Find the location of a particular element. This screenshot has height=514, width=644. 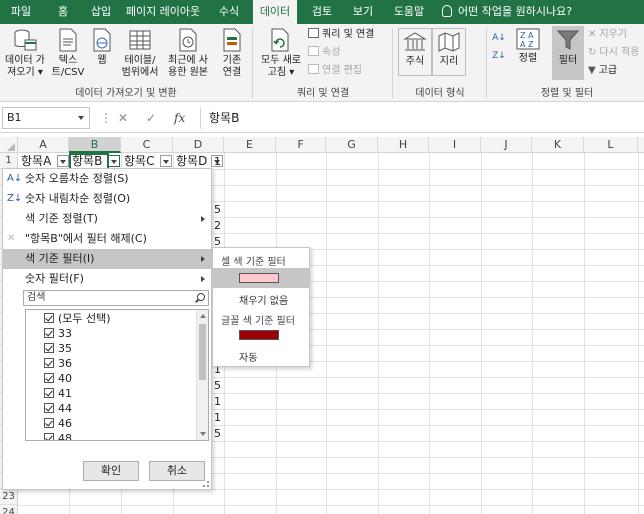

edit-links-button: 연결 편집 is located at coordinates (335, 71).